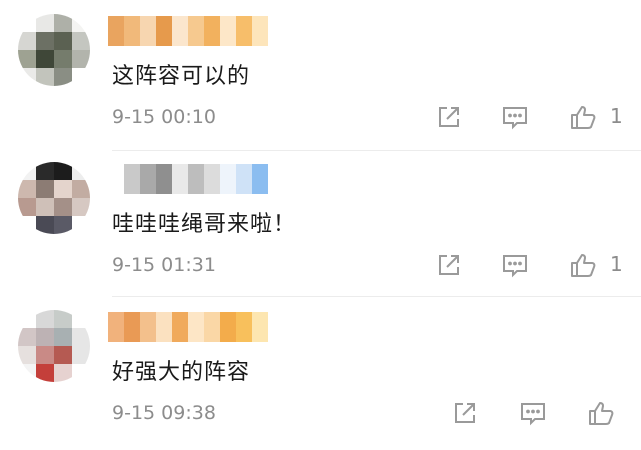 Image resolution: width=641 pixels, height=450 pixels. I want to click on comment-text: 这阵容可以的, so click(181, 76).